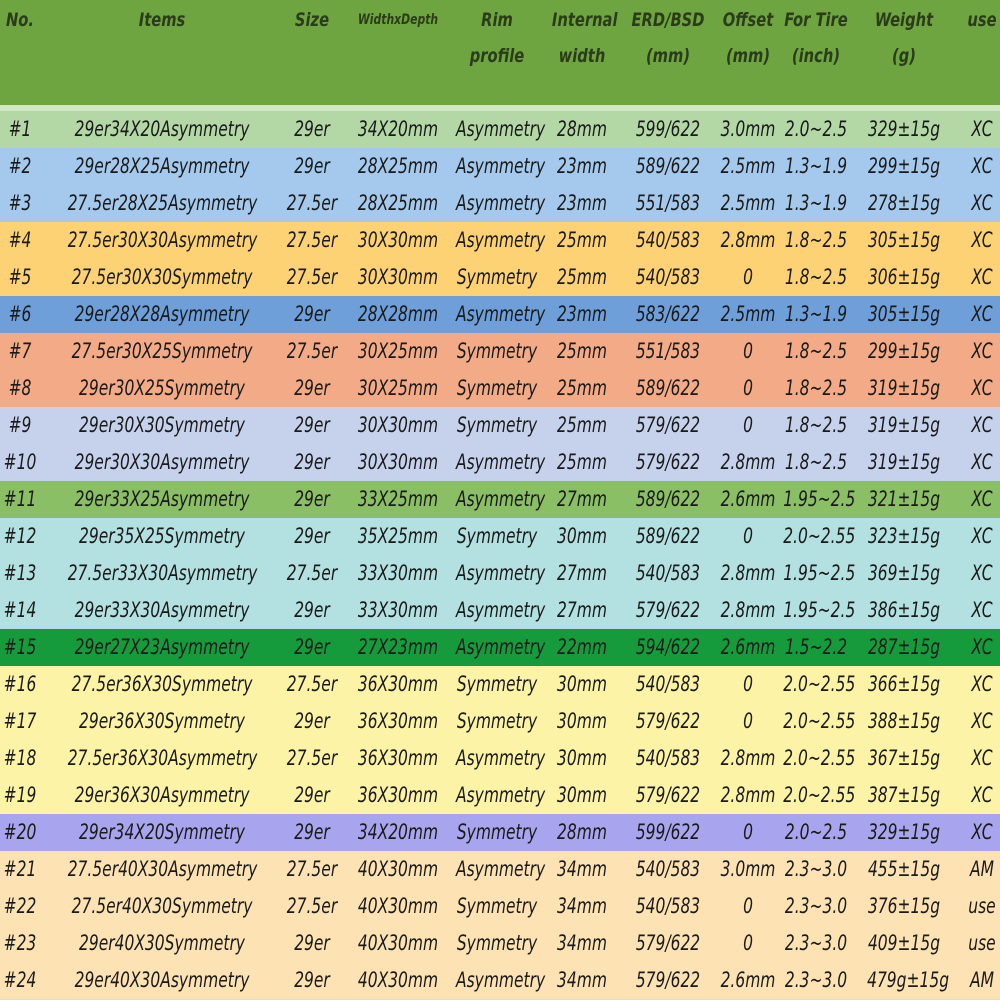 The image size is (1000, 1000). Describe the element at coordinates (398, 499) in the screenshot. I see `cell-wd: 33X25mm` at that location.